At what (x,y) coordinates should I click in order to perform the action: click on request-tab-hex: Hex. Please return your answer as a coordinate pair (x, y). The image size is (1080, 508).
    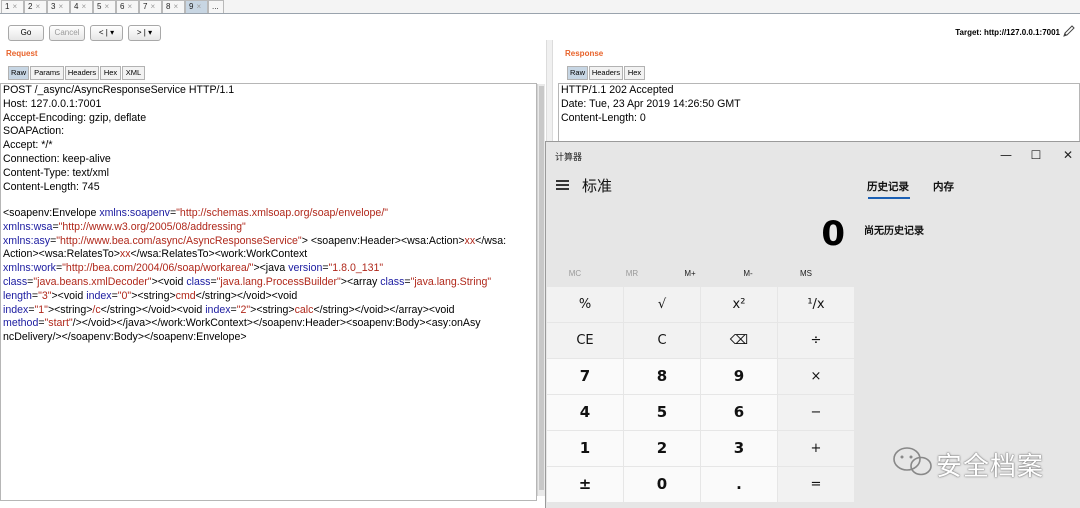
    Looking at the image, I should click on (110, 73).